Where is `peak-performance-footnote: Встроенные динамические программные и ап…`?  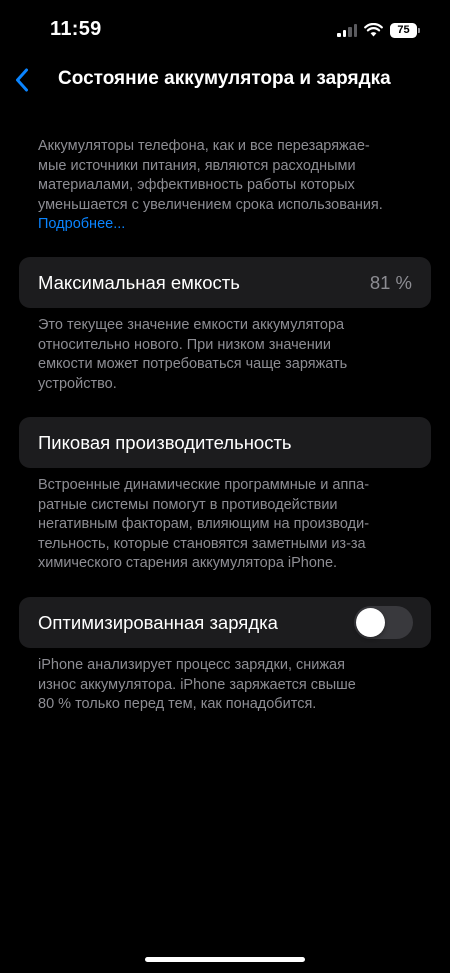
peak-performance-footnote: Встроенные динамические программные и ап… is located at coordinates (204, 524).